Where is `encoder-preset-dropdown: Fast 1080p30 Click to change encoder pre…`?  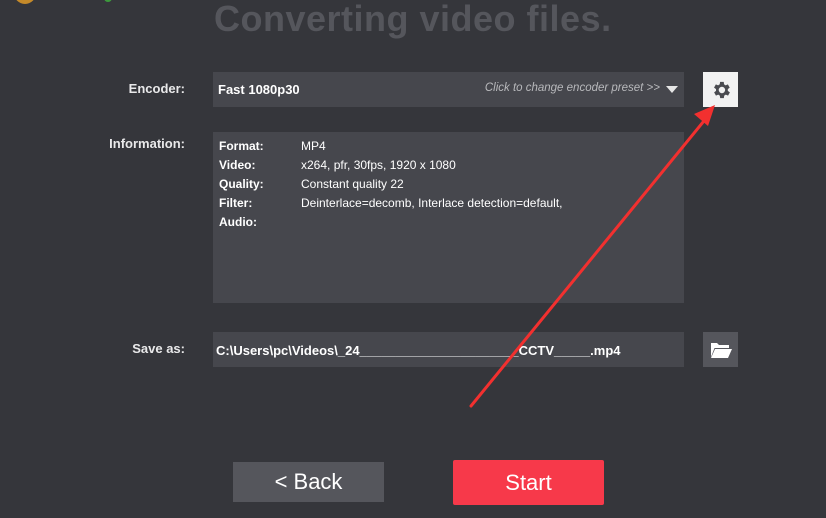 encoder-preset-dropdown: Fast 1080p30 Click to change encoder pre… is located at coordinates (448, 89).